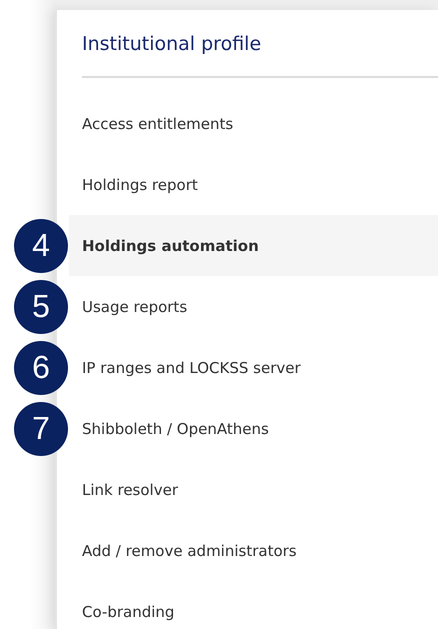 The height and width of the screenshot is (629, 438). Describe the element at coordinates (253, 489) in the screenshot. I see `menu-item: Link resolver` at that location.